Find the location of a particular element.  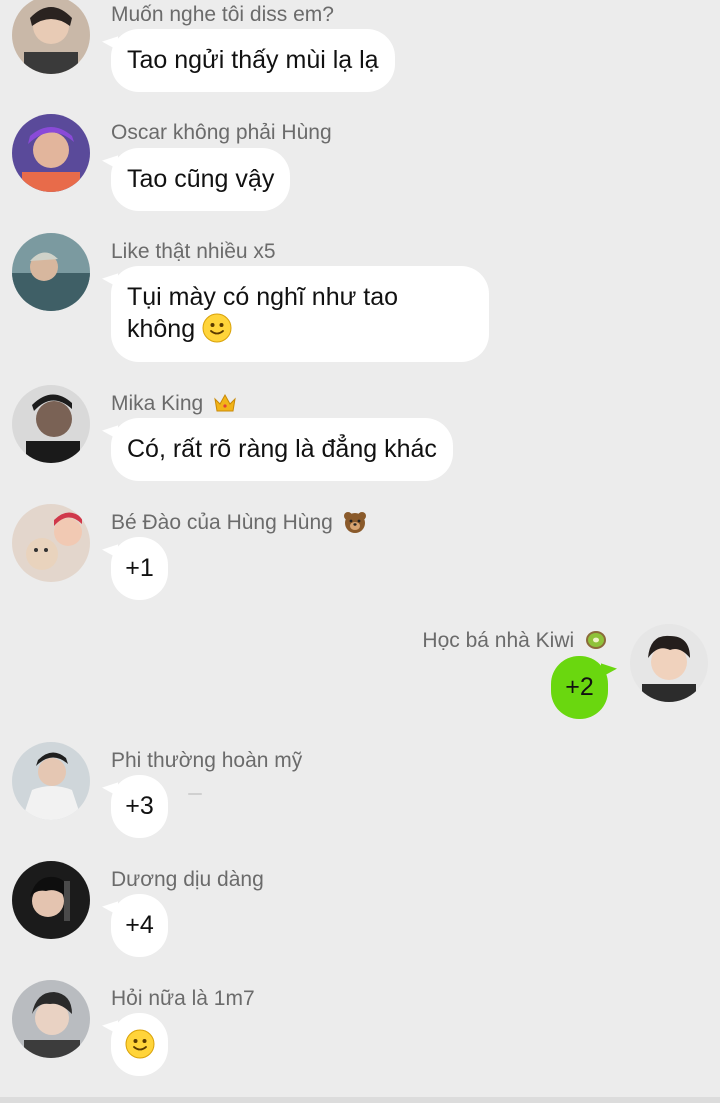

sender-name: Học bá nhà Kiwi is located at coordinates (515, 641).